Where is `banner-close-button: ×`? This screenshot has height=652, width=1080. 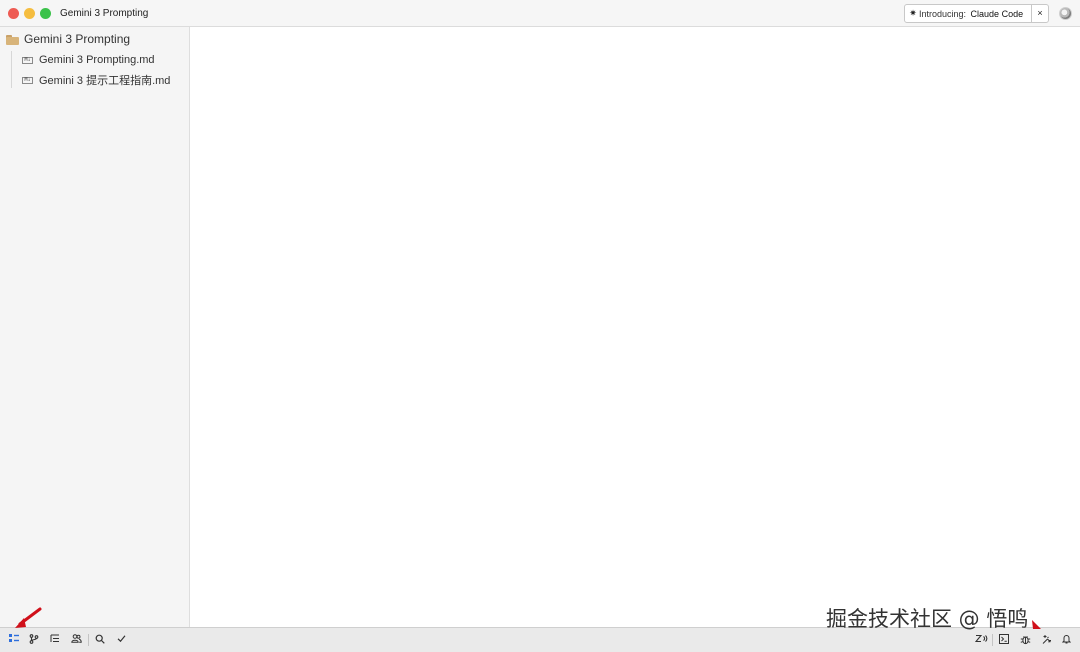 banner-close-button: × is located at coordinates (1039, 13).